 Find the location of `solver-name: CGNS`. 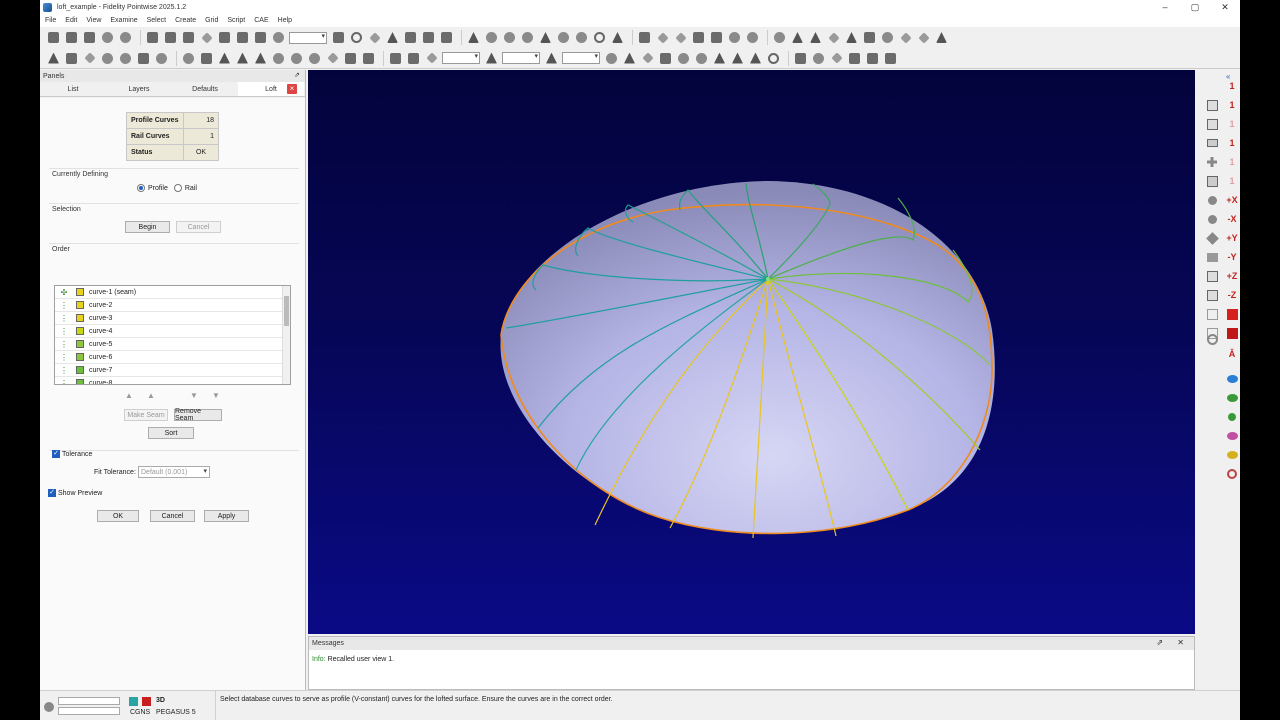

solver-name: CGNS is located at coordinates (140, 712).